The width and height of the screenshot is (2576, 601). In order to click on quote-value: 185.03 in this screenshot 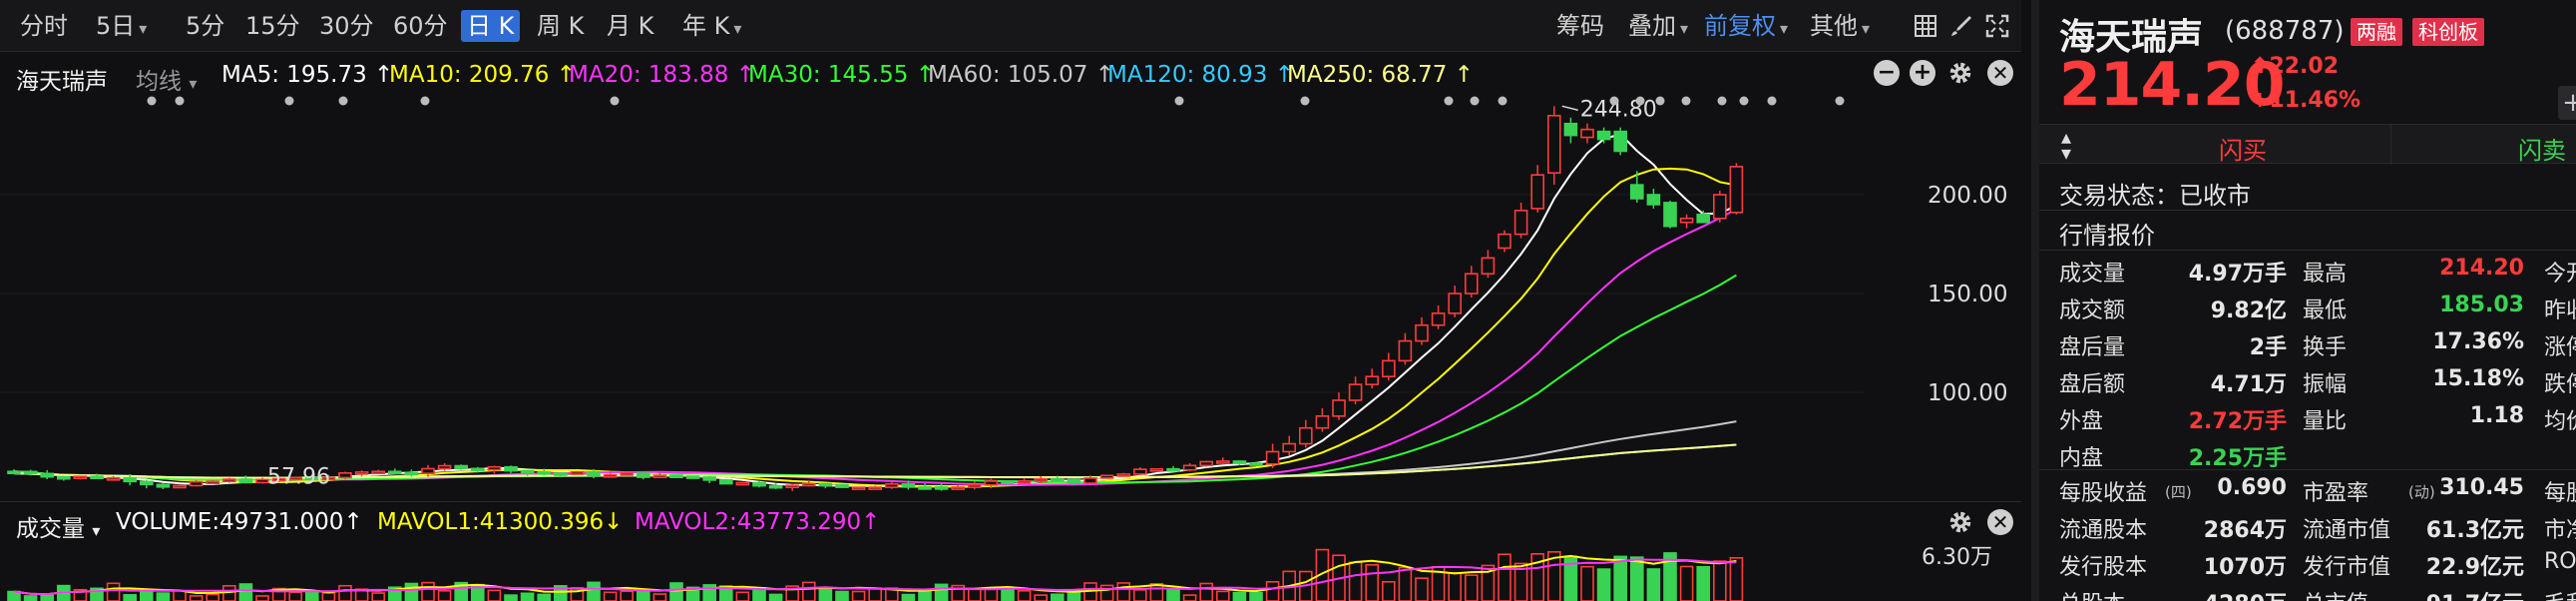, I will do `click(2481, 305)`.